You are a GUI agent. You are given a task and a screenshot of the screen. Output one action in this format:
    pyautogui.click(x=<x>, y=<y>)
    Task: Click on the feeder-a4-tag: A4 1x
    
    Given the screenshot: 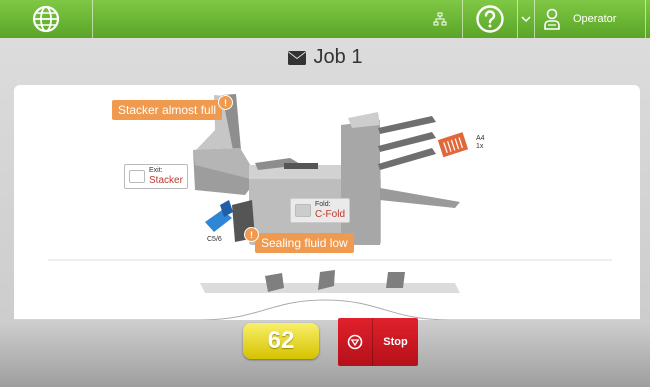 What is the action you would take?
    pyautogui.click(x=480, y=143)
    